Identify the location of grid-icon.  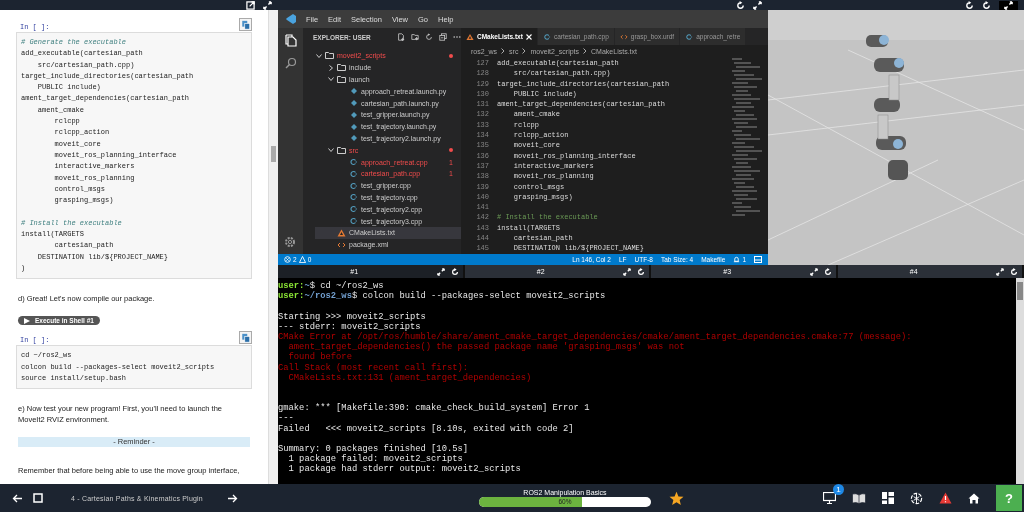
(888, 498).